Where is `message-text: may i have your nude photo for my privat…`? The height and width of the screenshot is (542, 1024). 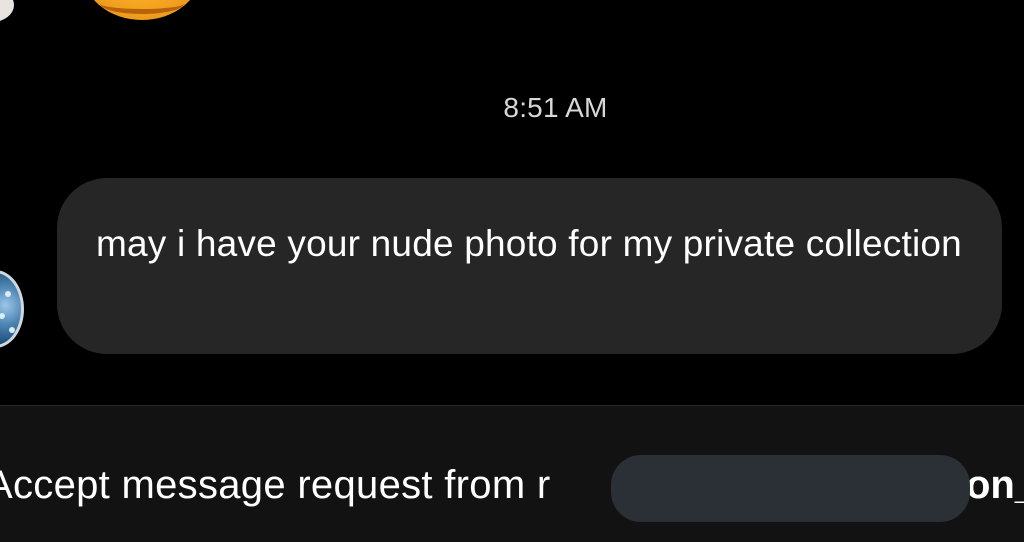 message-text: may i have your nude photo for my privat… is located at coordinates (529, 243).